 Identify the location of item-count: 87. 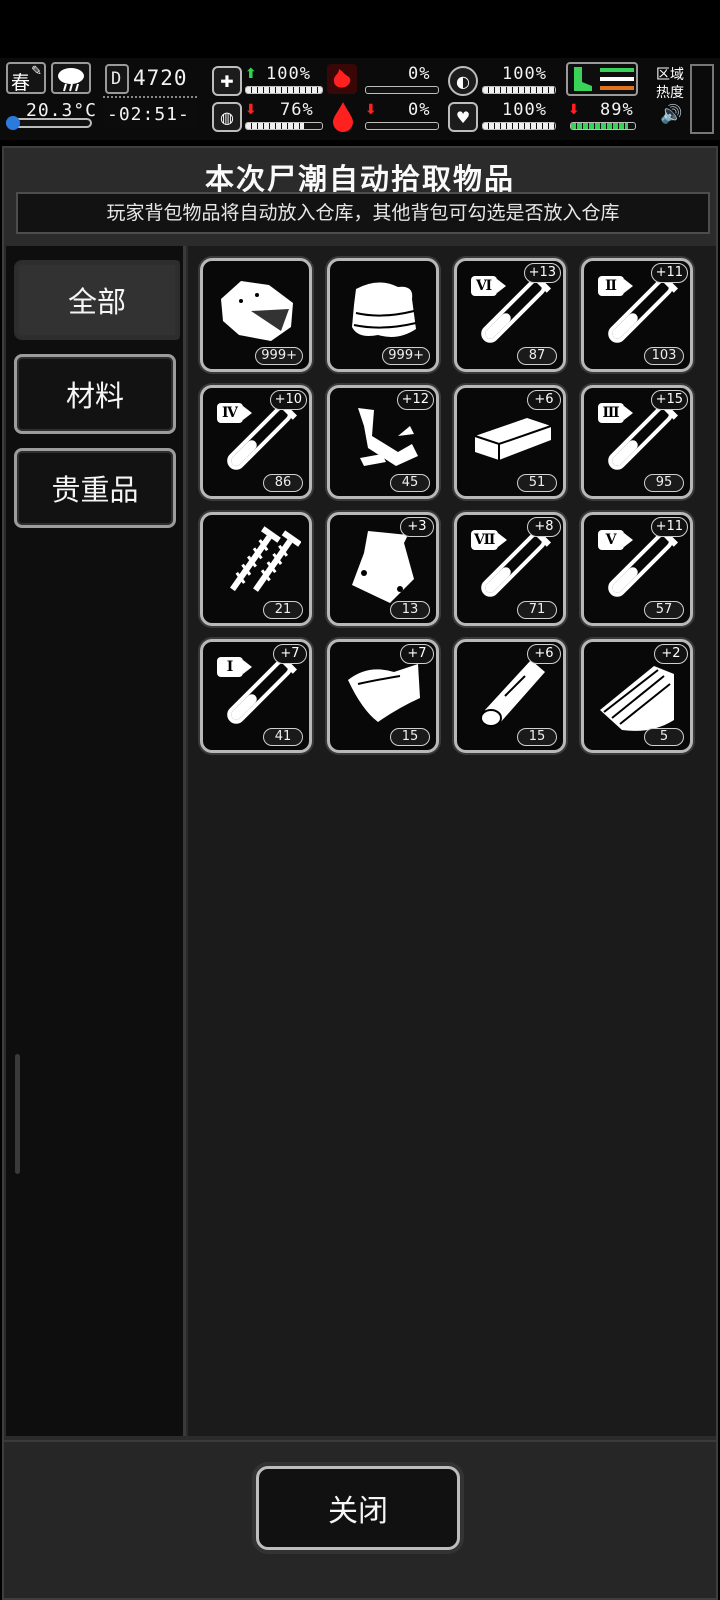
(537, 356).